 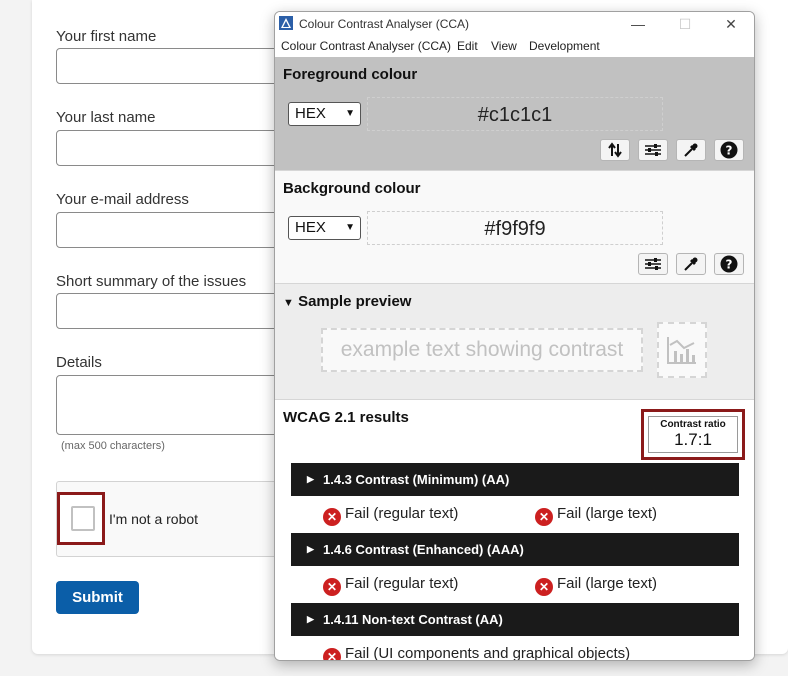 I want to click on background-section: Background colour HEX ▼ #f9f9f9 ?, so click(x=514, y=226).